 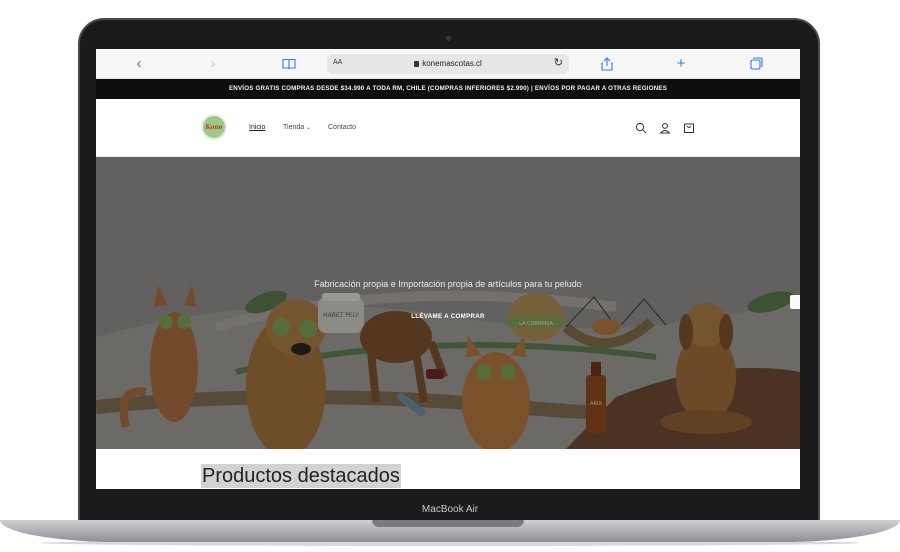 I want to click on search-icon, so click(x=641, y=127).